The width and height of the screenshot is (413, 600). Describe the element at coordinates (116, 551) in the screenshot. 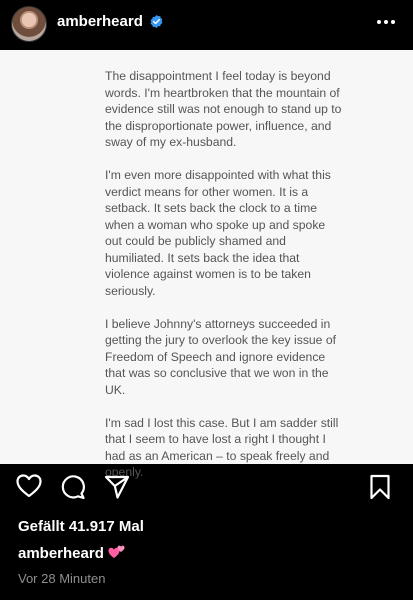

I see `two-hearts-emoji-icon` at that location.